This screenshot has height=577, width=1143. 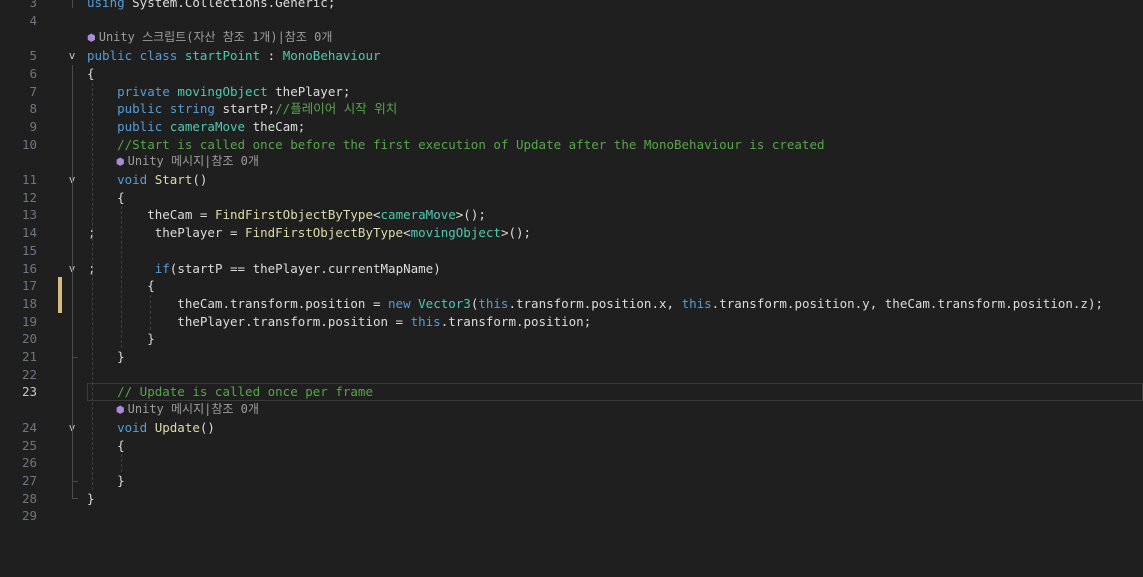 What do you see at coordinates (571, 109) in the screenshot?
I see `code-line: 8 public string startP;//플레이어 시작 위치` at bounding box center [571, 109].